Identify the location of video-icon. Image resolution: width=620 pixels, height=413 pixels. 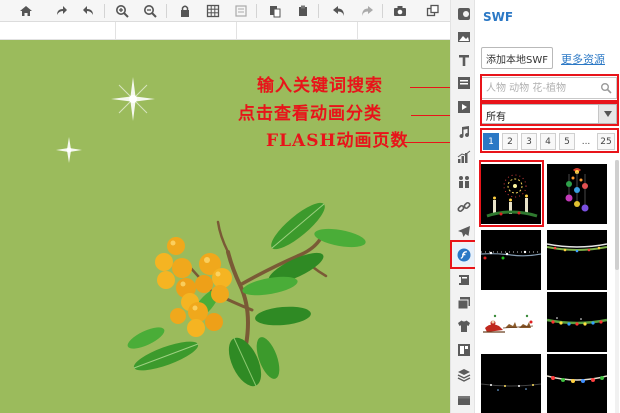
(463, 106).